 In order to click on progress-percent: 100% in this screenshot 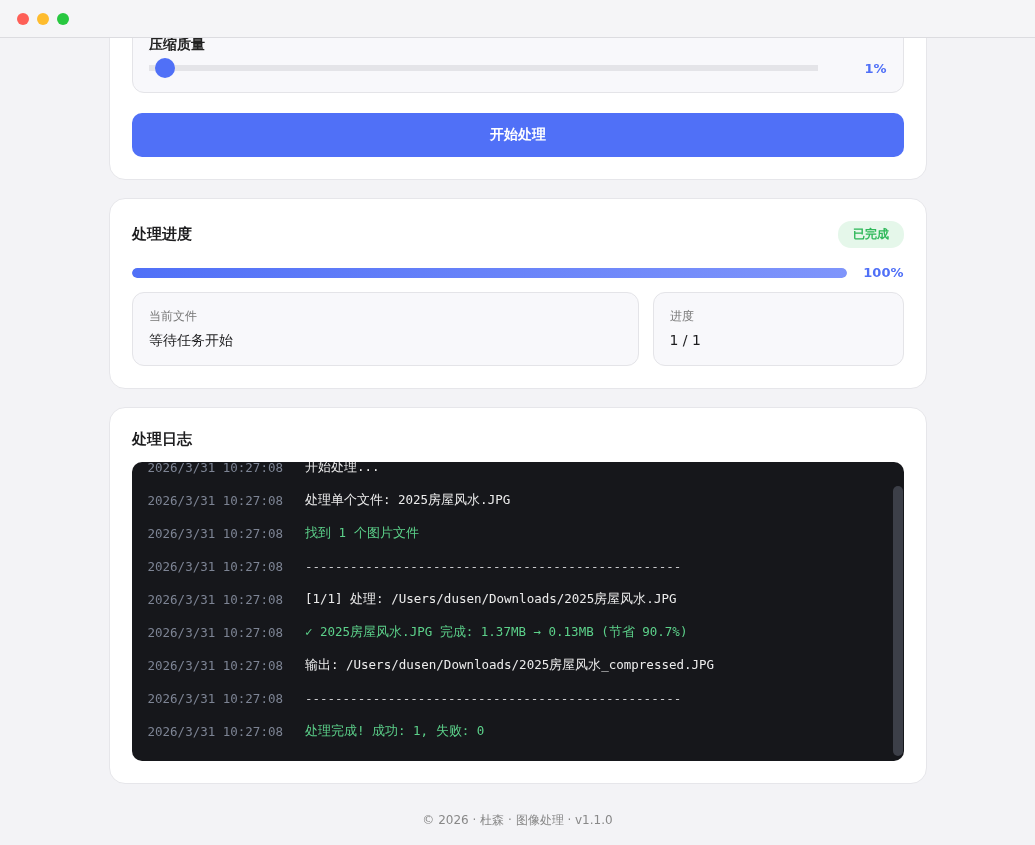, I will do `click(883, 272)`.